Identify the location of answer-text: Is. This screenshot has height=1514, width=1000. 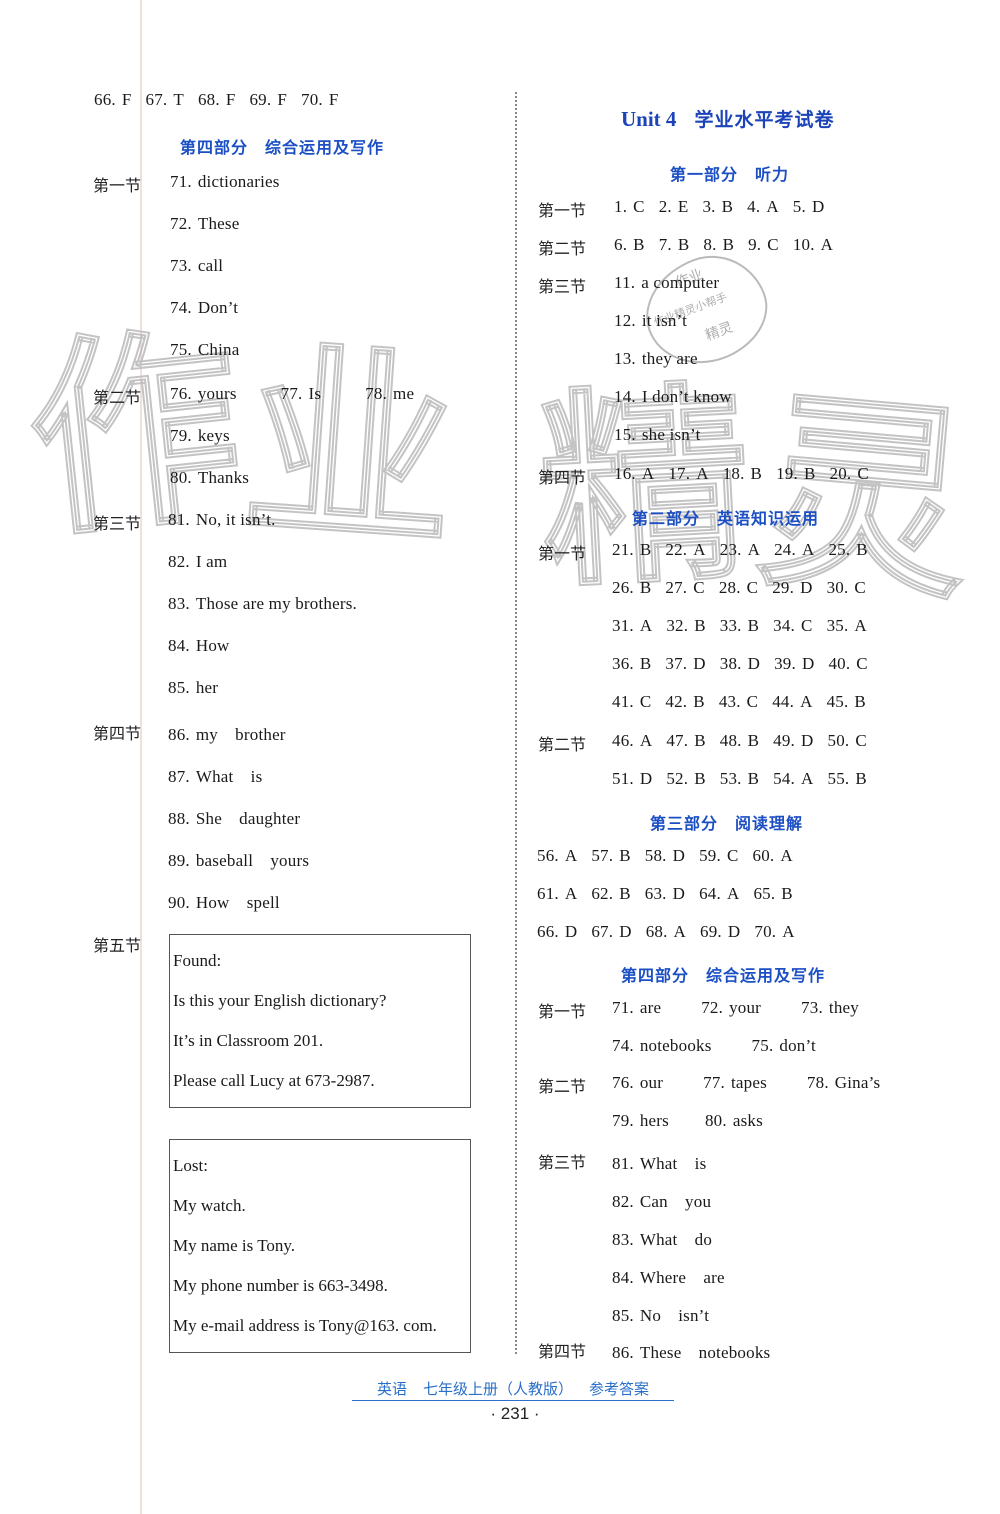
(315, 393).